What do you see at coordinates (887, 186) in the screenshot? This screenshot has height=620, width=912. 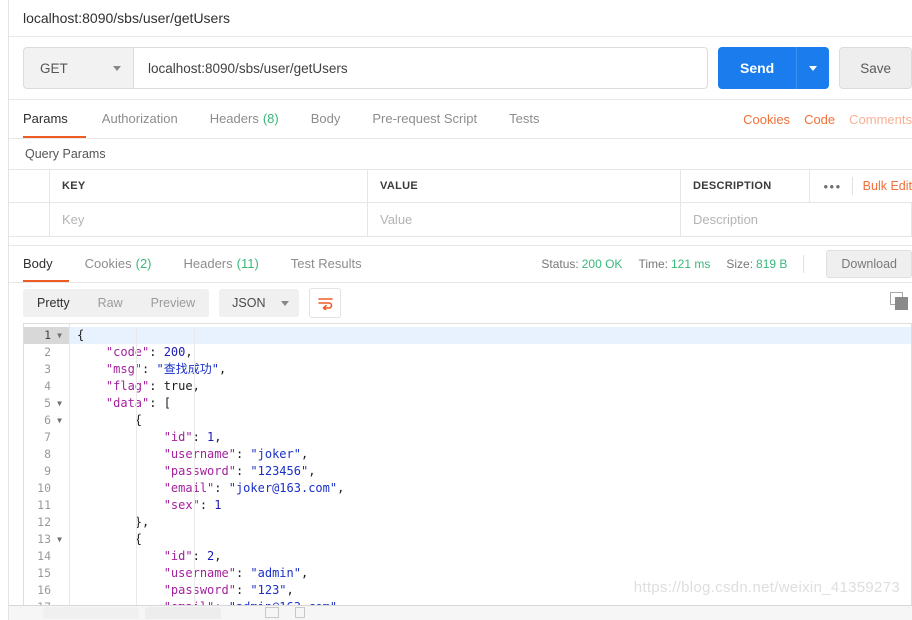 I see `bulk-edit-link: Bulk Edit` at bounding box center [887, 186].